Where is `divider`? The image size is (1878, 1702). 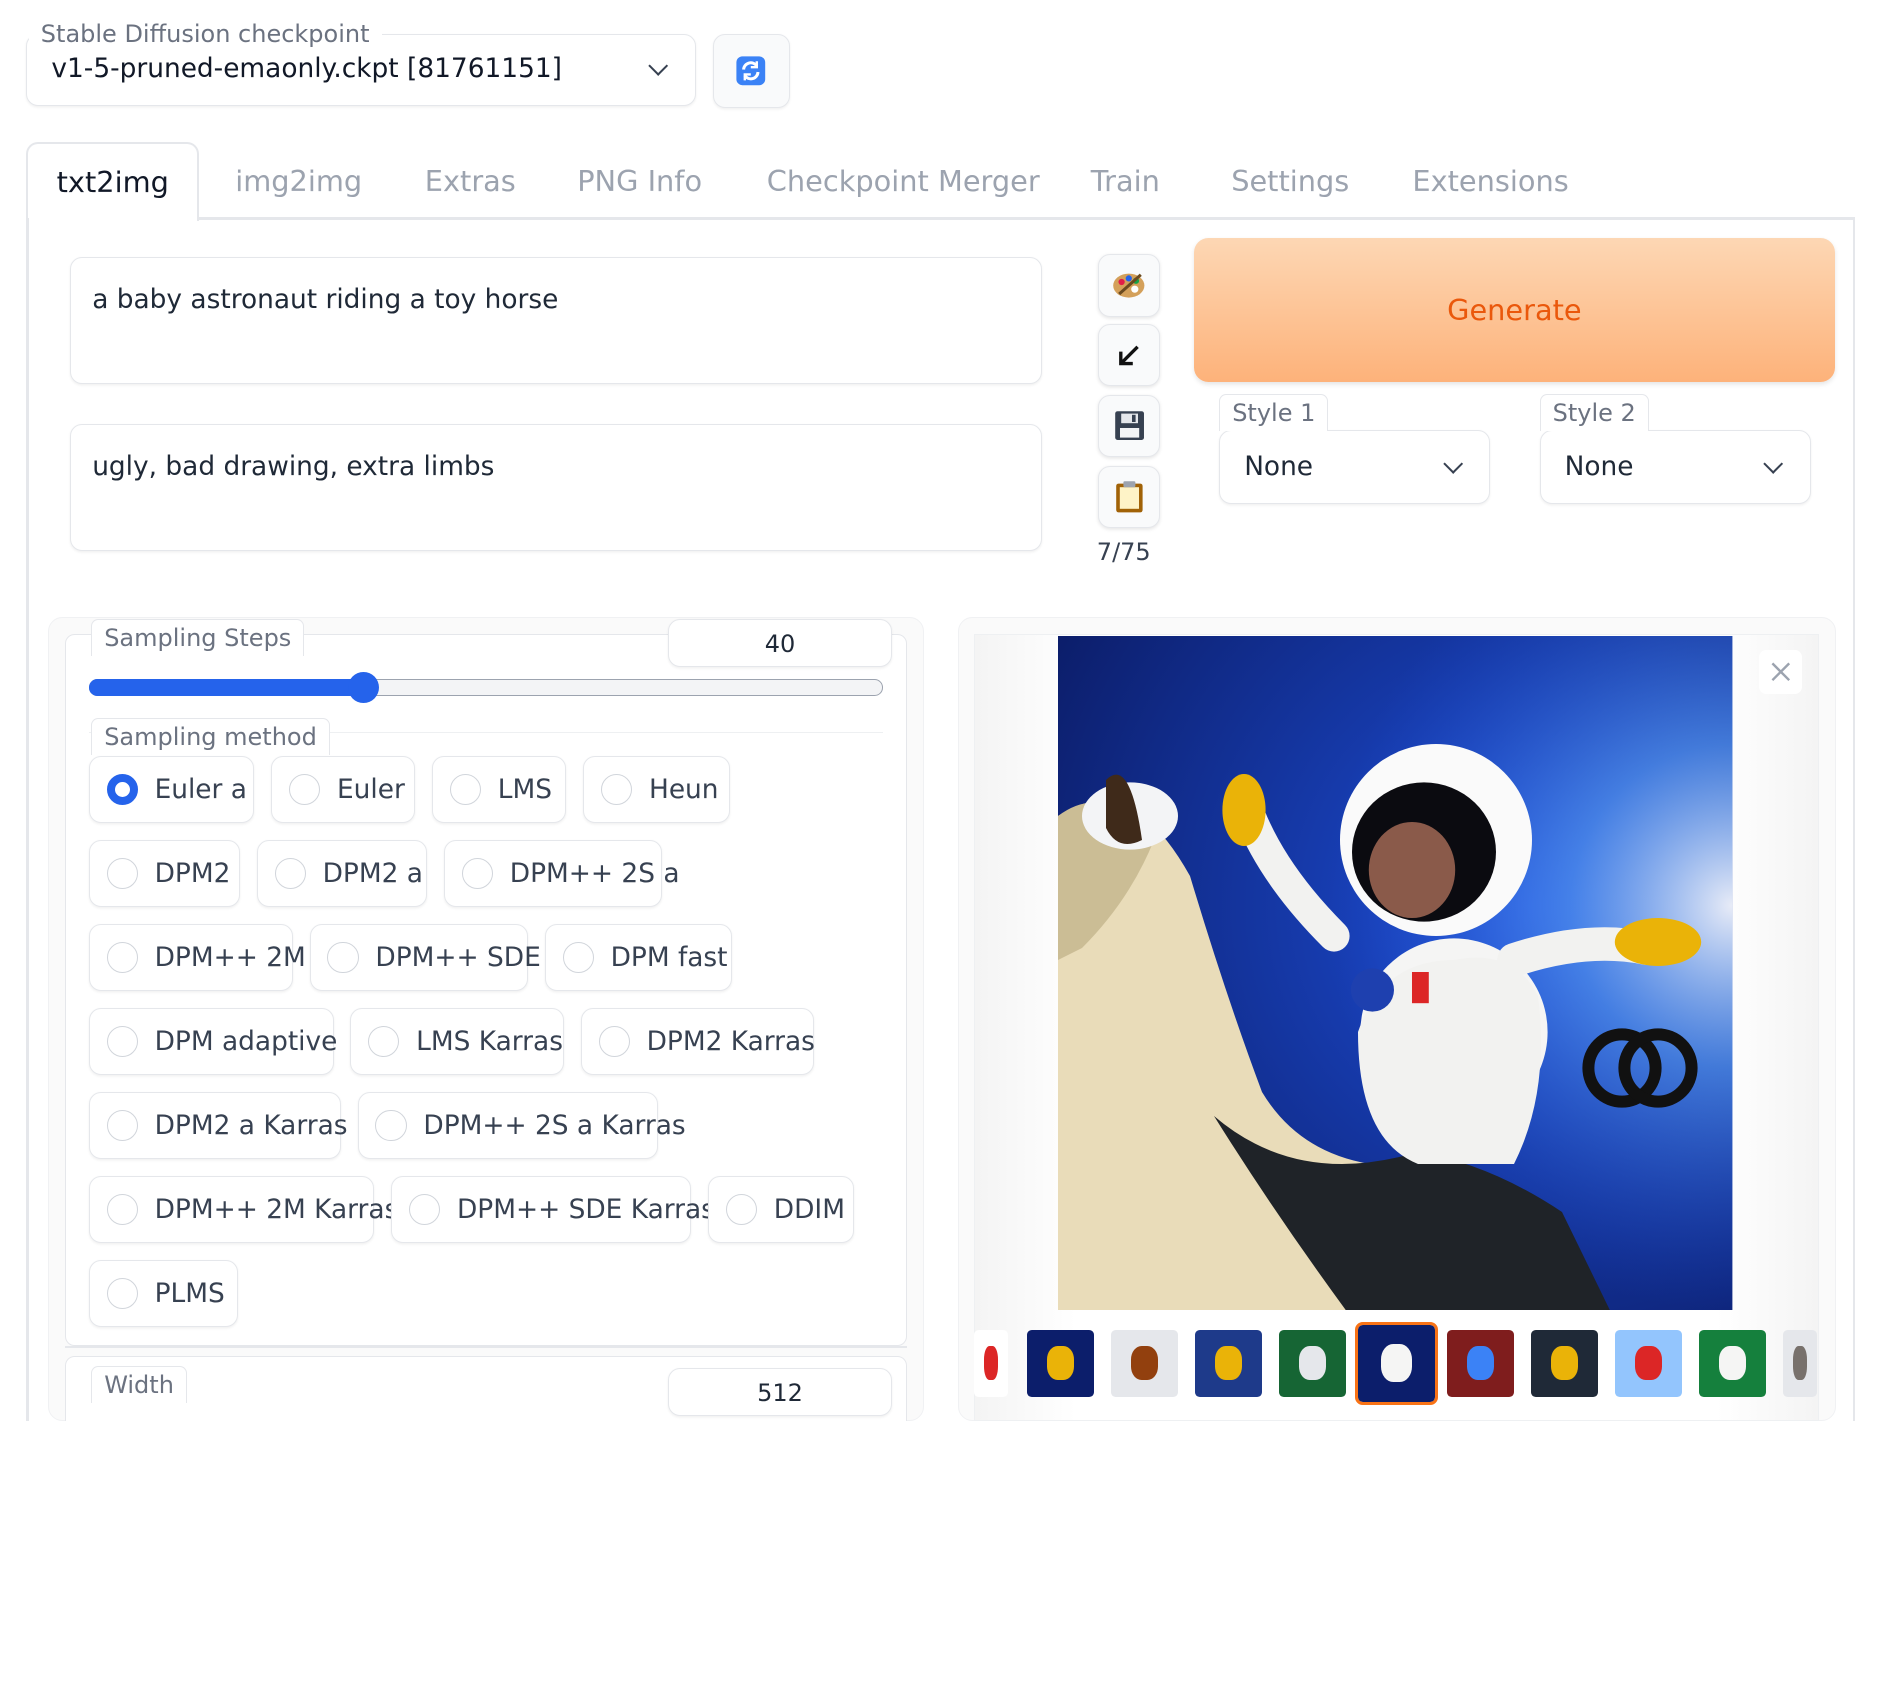
divider is located at coordinates (486, 1347).